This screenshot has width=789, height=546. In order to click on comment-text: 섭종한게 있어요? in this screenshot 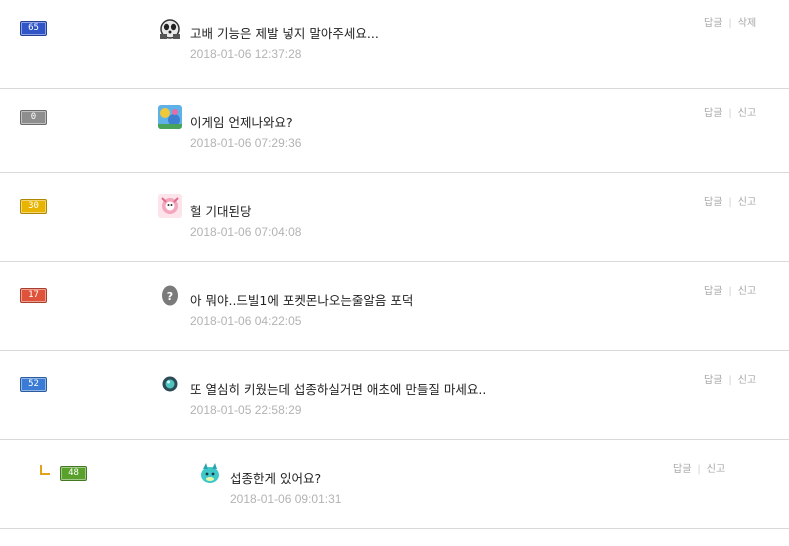, I will do `click(276, 478)`.